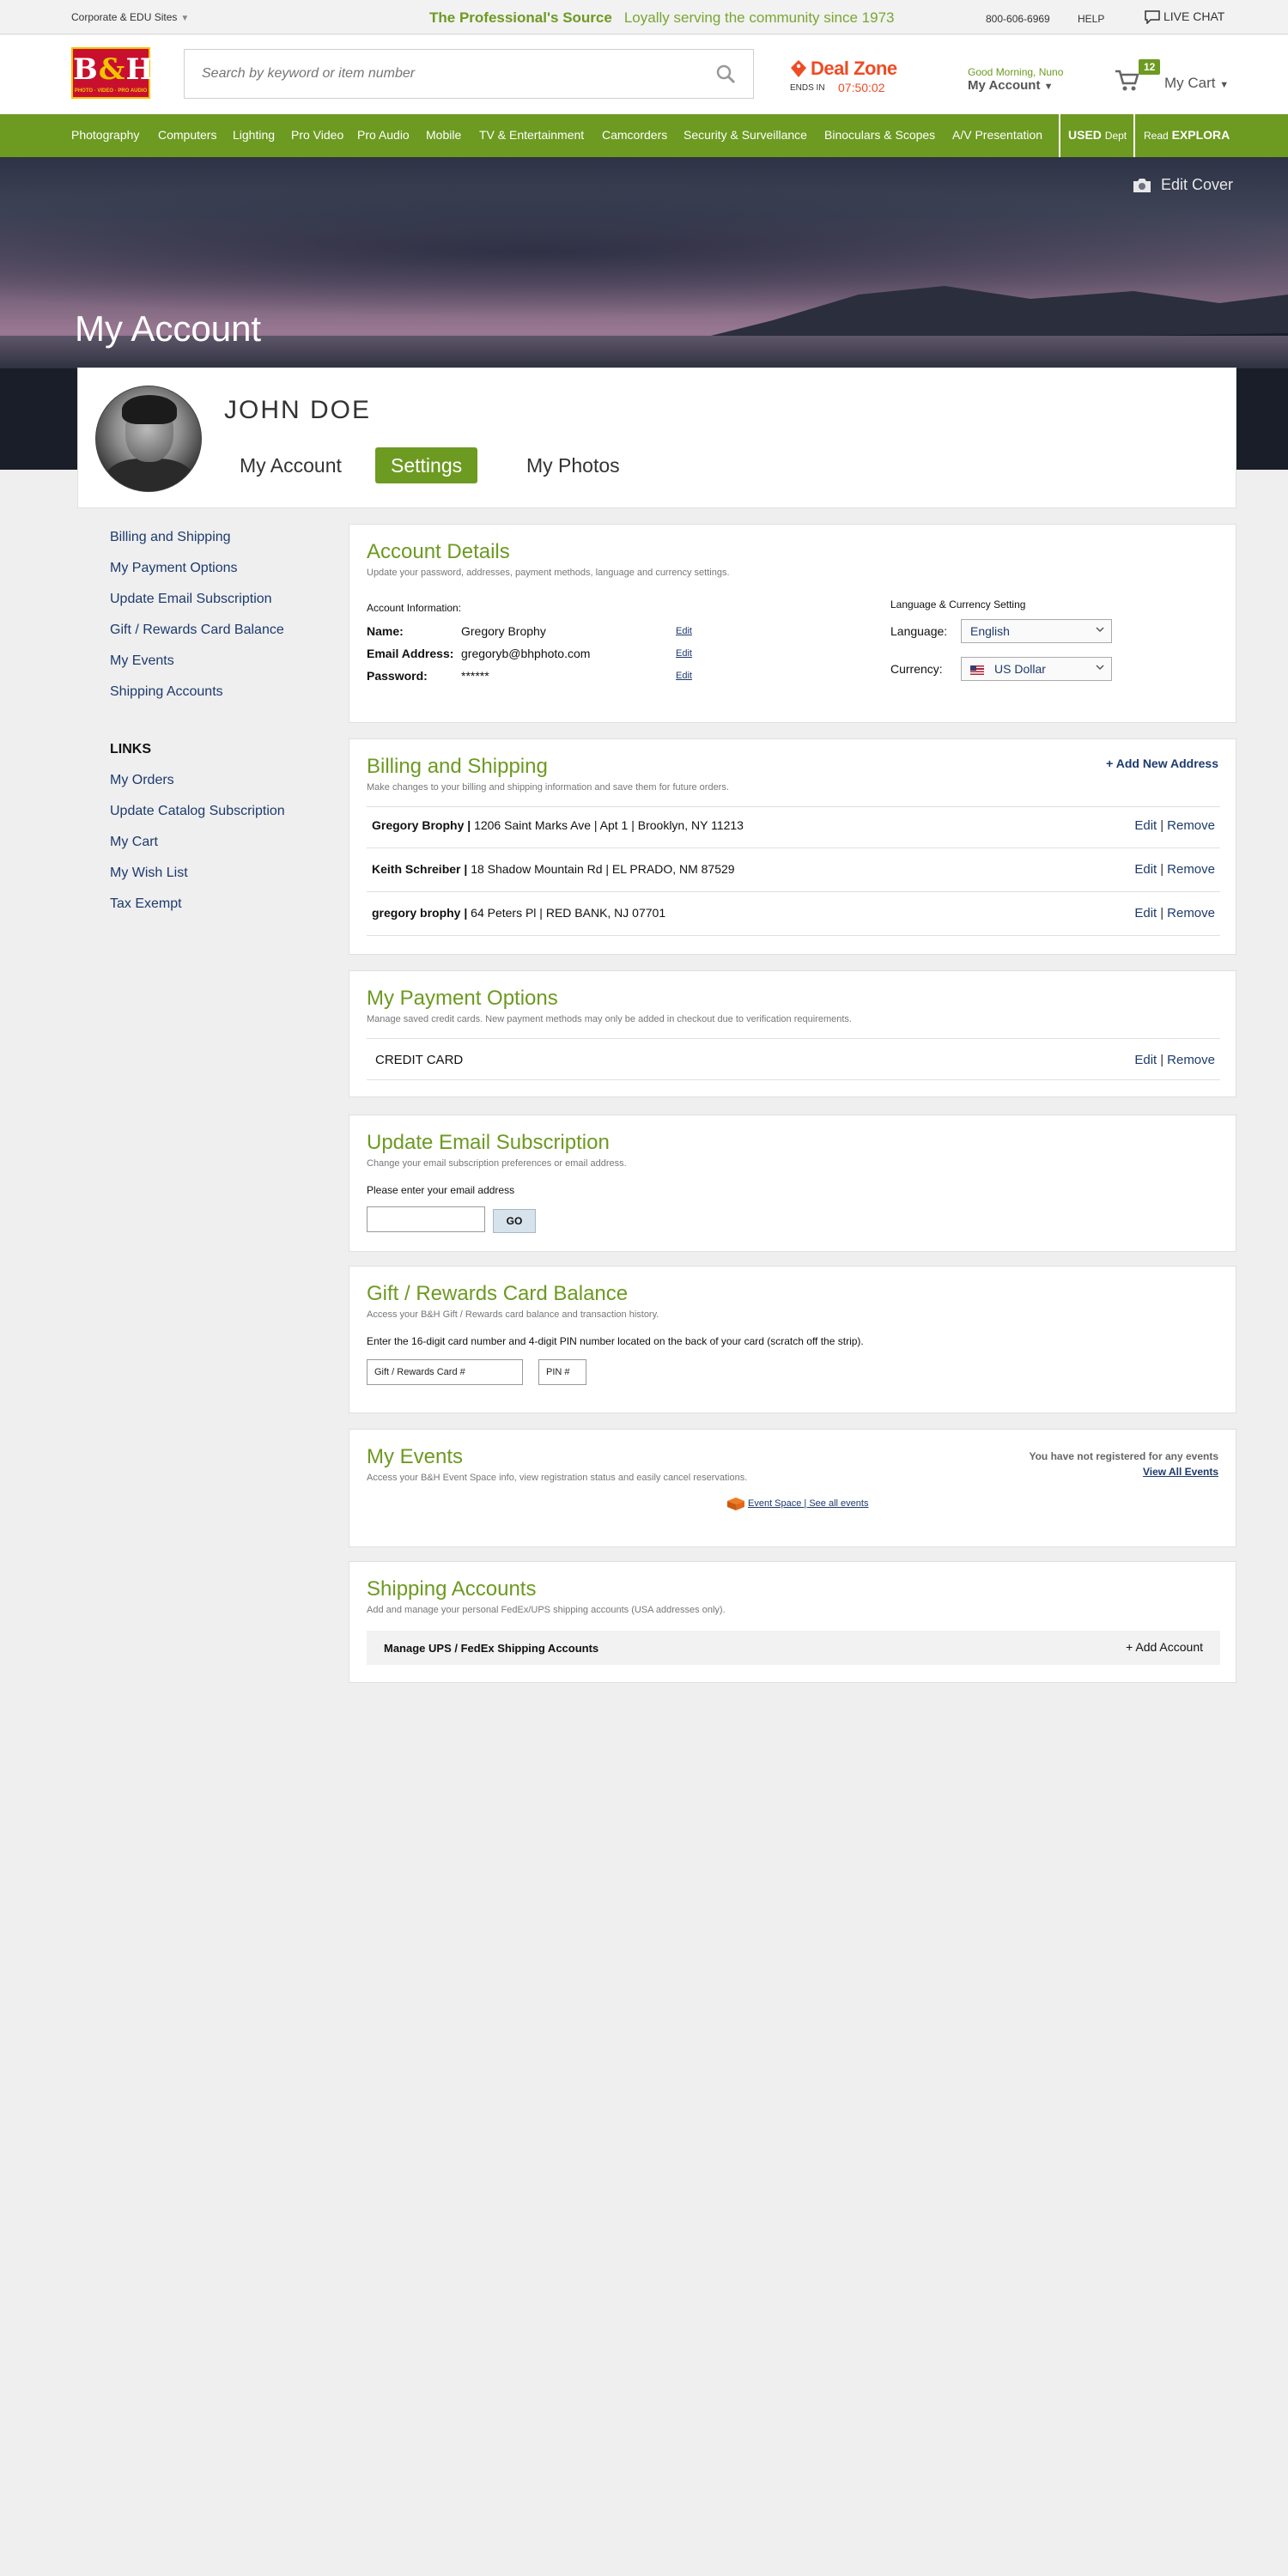 The height and width of the screenshot is (2576, 1288). I want to click on deal-timer: 07:50:02, so click(861, 87).